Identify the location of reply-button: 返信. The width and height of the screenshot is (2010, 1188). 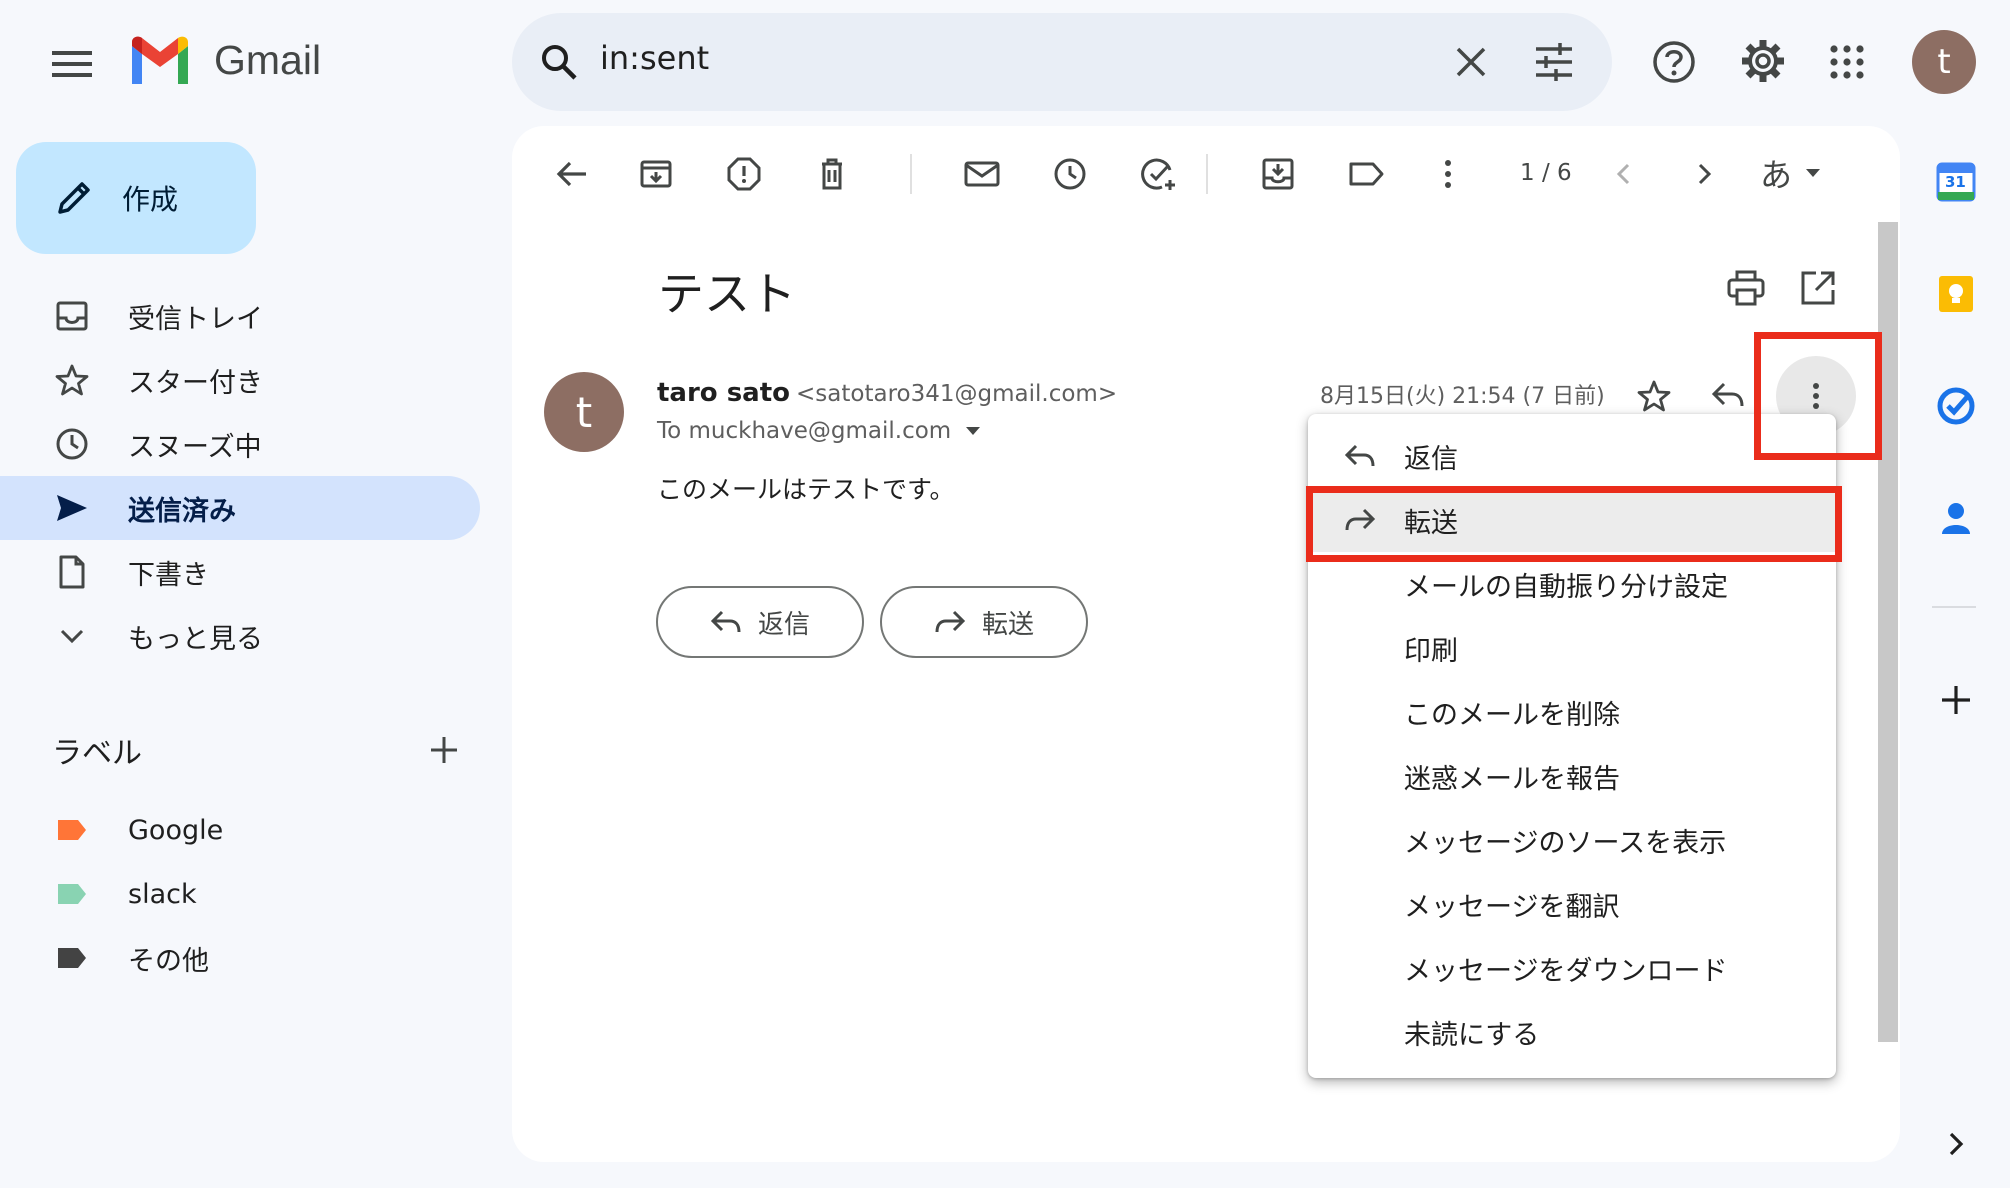
(760, 622).